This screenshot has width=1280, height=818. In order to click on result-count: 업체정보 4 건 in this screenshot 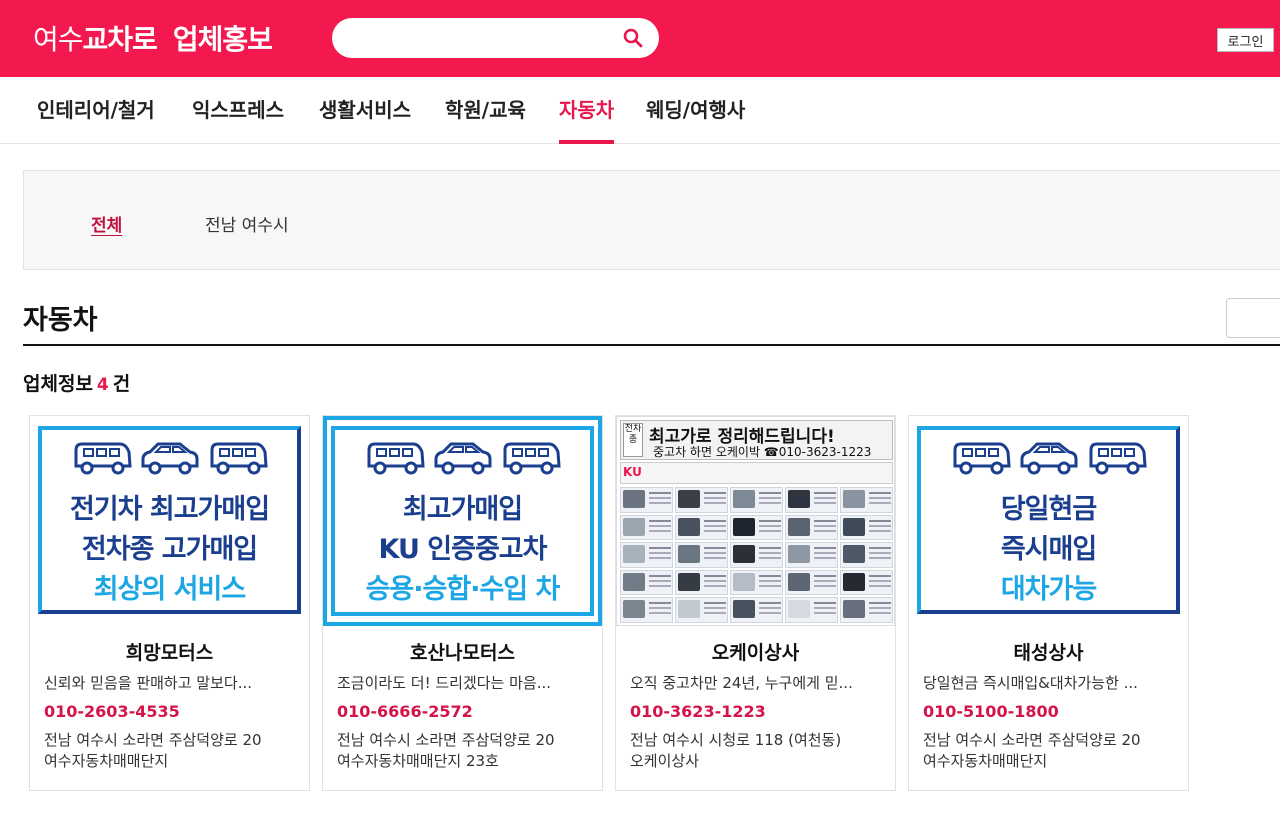, I will do `click(76, 382)`.